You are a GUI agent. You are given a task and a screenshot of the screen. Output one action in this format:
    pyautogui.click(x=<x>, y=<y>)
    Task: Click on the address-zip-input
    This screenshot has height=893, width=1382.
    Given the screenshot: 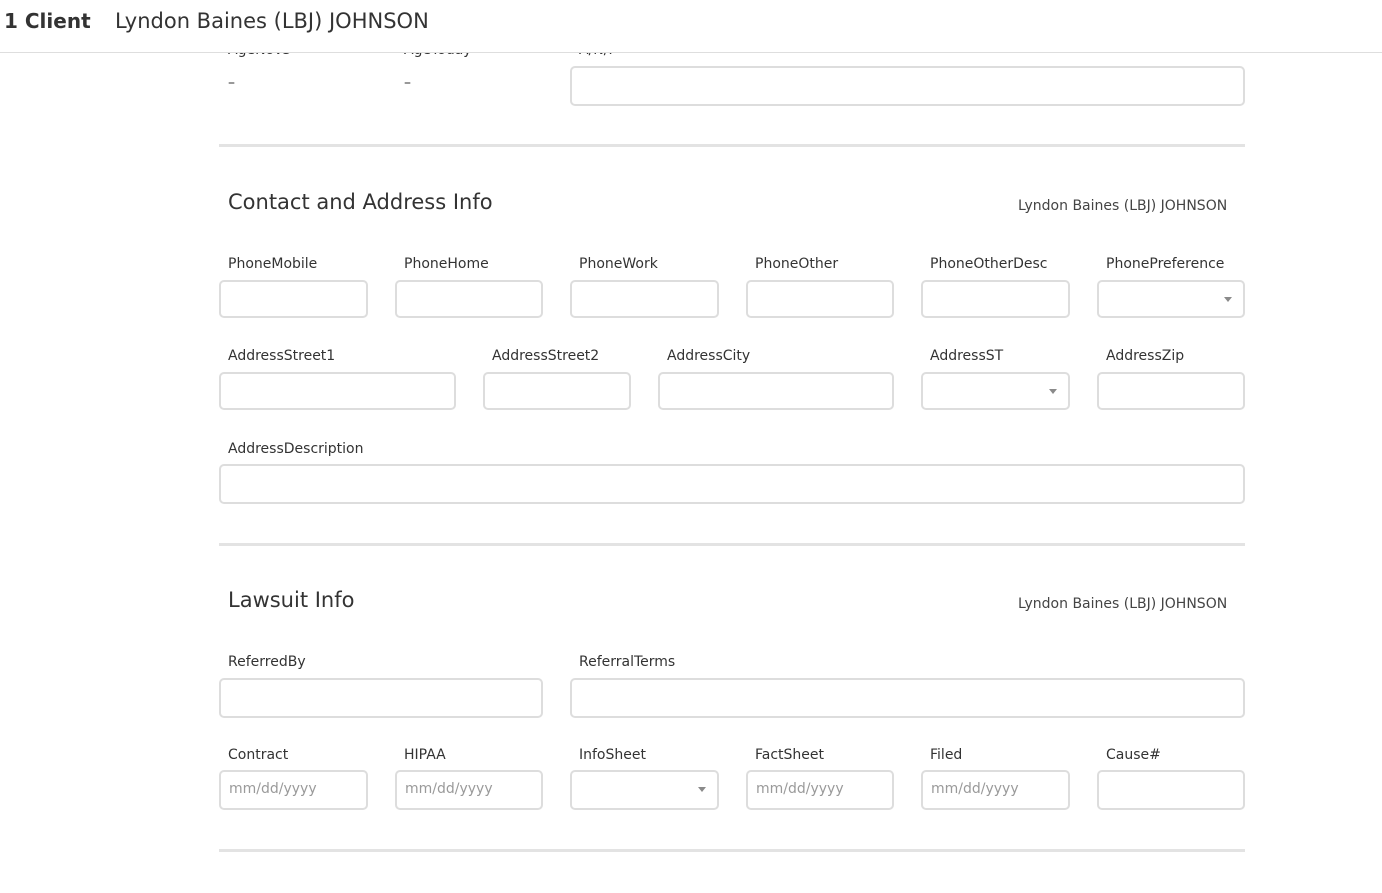 What is the action you would take?
    pyautogui.click(x=1171, y=391)
    